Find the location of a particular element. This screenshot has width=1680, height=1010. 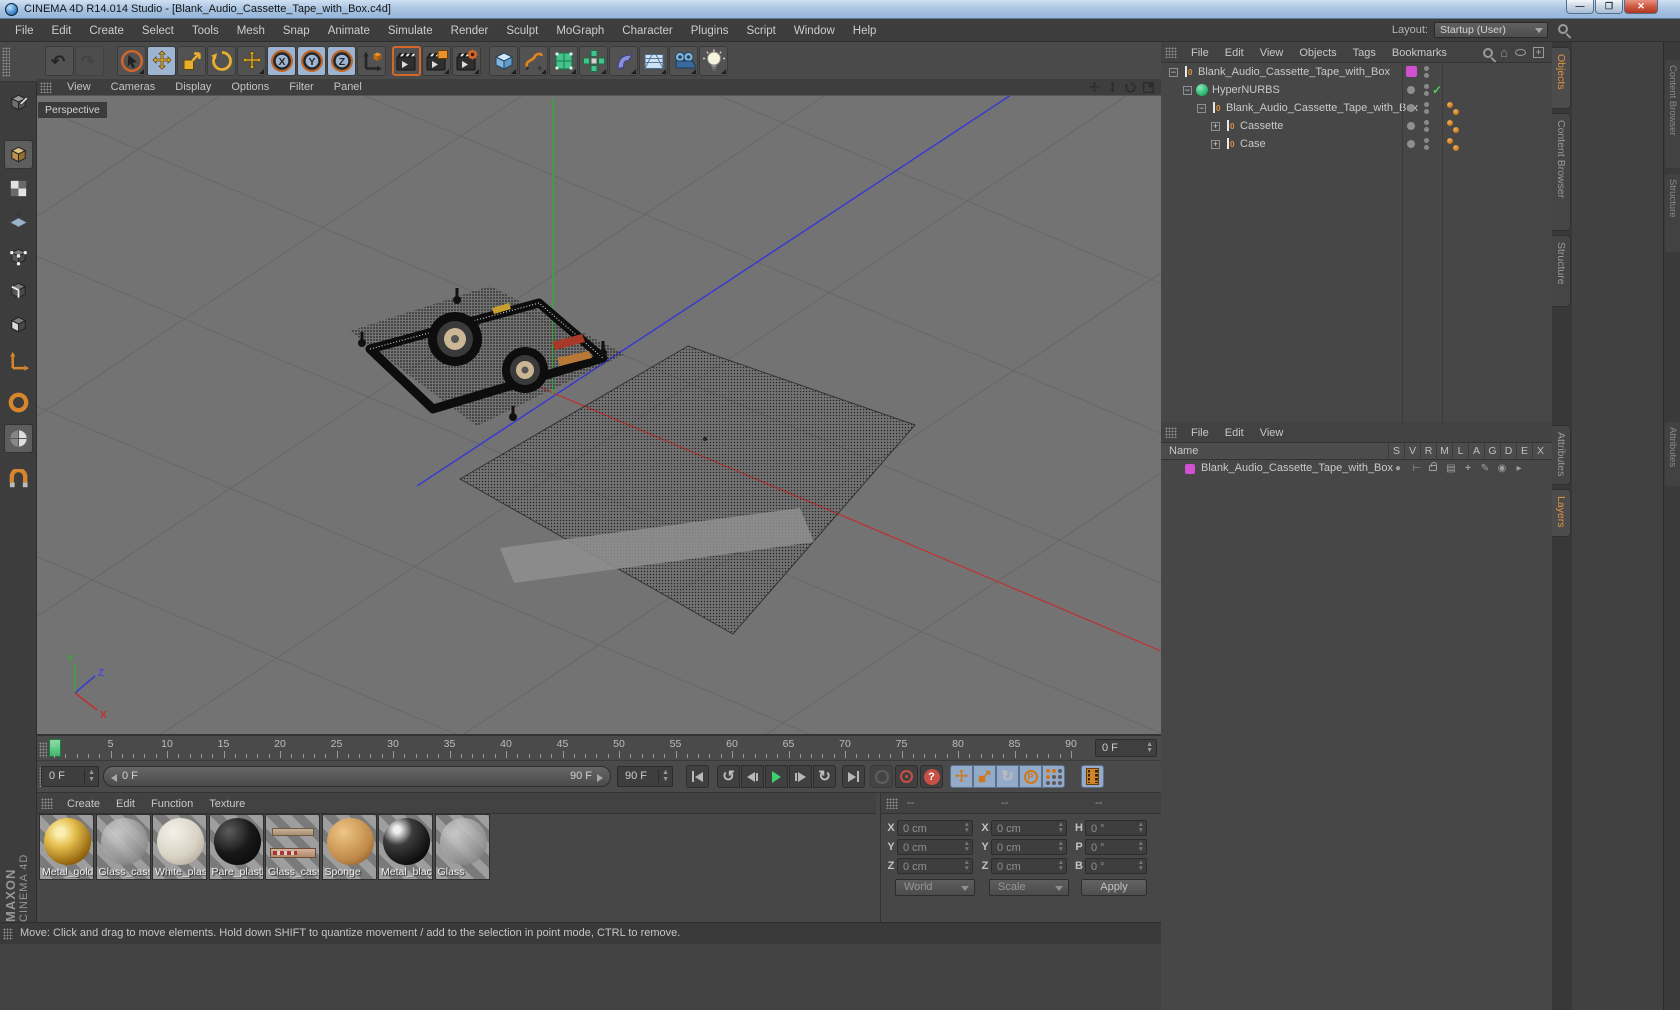

object-manager-menu-view: View is located at coordinates (1272, 53).